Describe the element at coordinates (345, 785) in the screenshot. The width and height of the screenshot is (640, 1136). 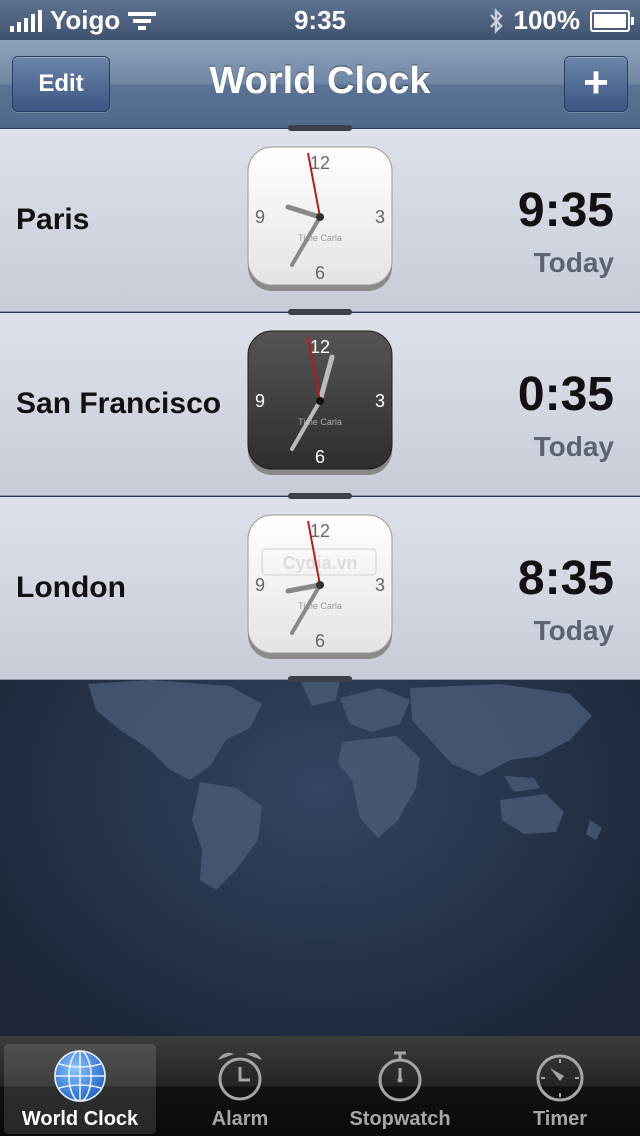
I see `world-map-icon` at that location.